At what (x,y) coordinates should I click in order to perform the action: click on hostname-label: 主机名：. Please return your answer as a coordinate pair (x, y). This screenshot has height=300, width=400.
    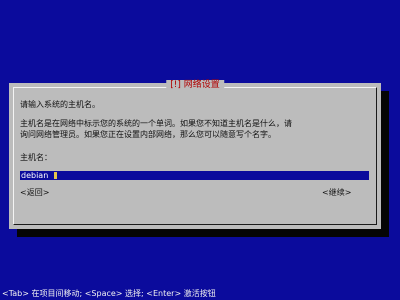
    Looking at the image, I should click on (36, 157).